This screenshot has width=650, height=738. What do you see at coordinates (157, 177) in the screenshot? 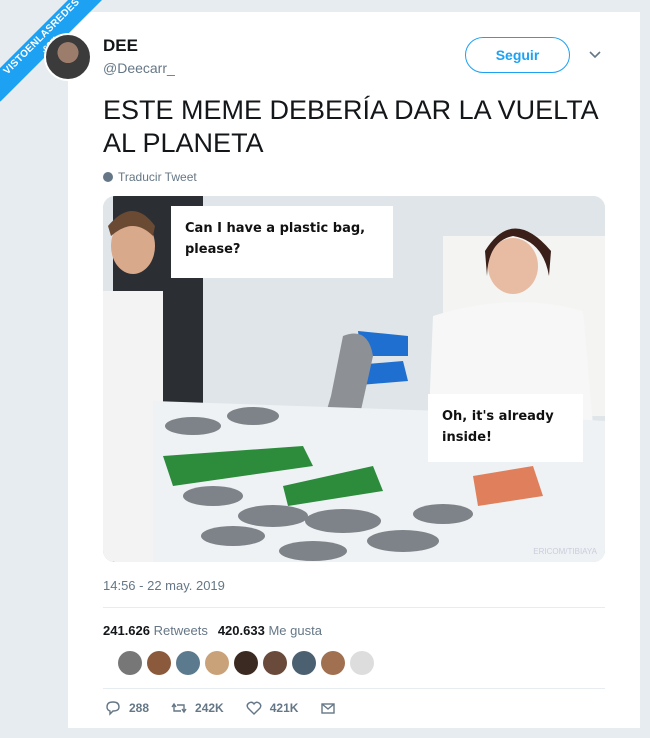
I see `translate-label: Traducir Tweet` at bounding box center [157, 177].